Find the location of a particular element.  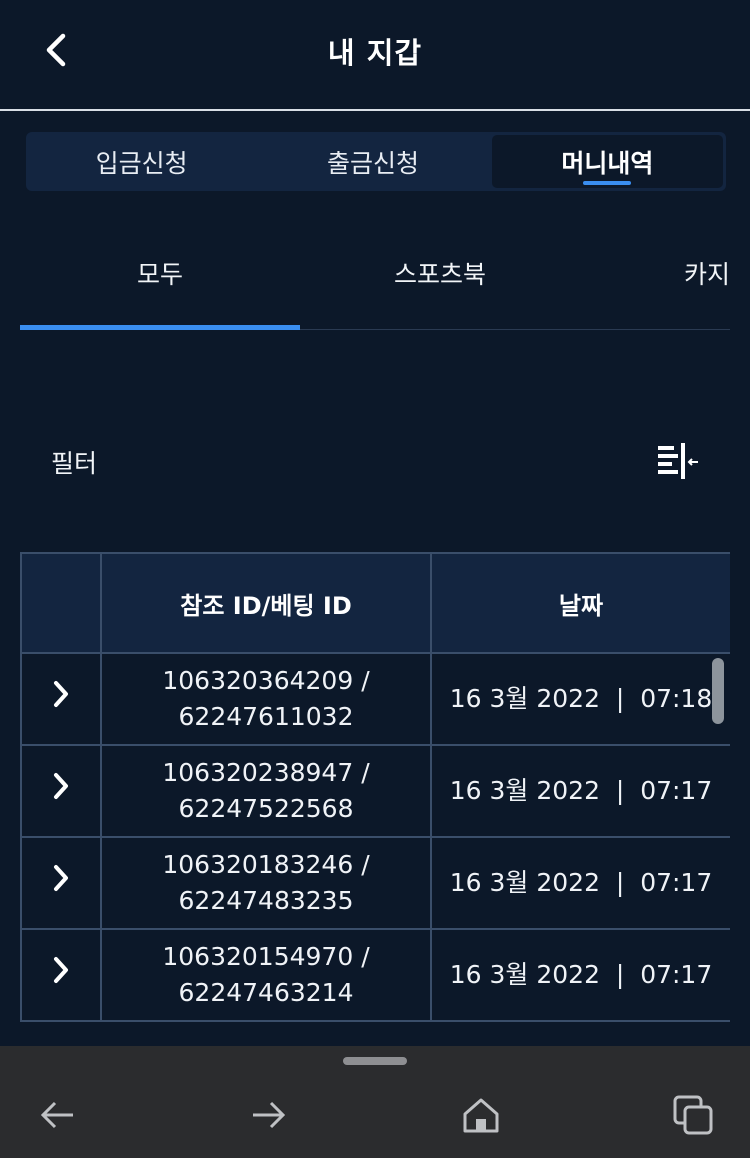

filter-collapse-icon is located at coordinates (678, 461).